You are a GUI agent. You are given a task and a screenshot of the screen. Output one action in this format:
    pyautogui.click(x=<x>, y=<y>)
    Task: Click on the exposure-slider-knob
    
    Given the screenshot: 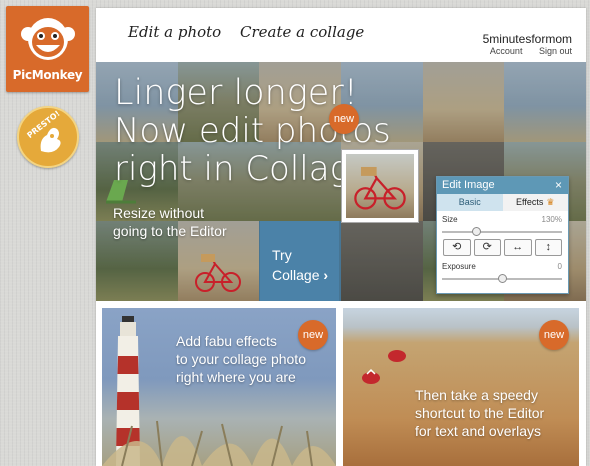 What is the action you would take?
    pyautogui.click(x=502, y=278)
    